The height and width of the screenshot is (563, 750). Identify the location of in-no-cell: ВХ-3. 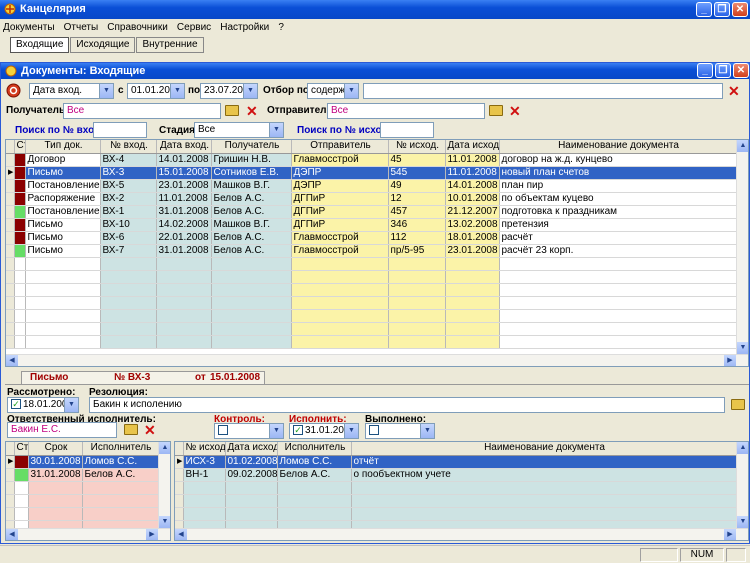
(128, 173).